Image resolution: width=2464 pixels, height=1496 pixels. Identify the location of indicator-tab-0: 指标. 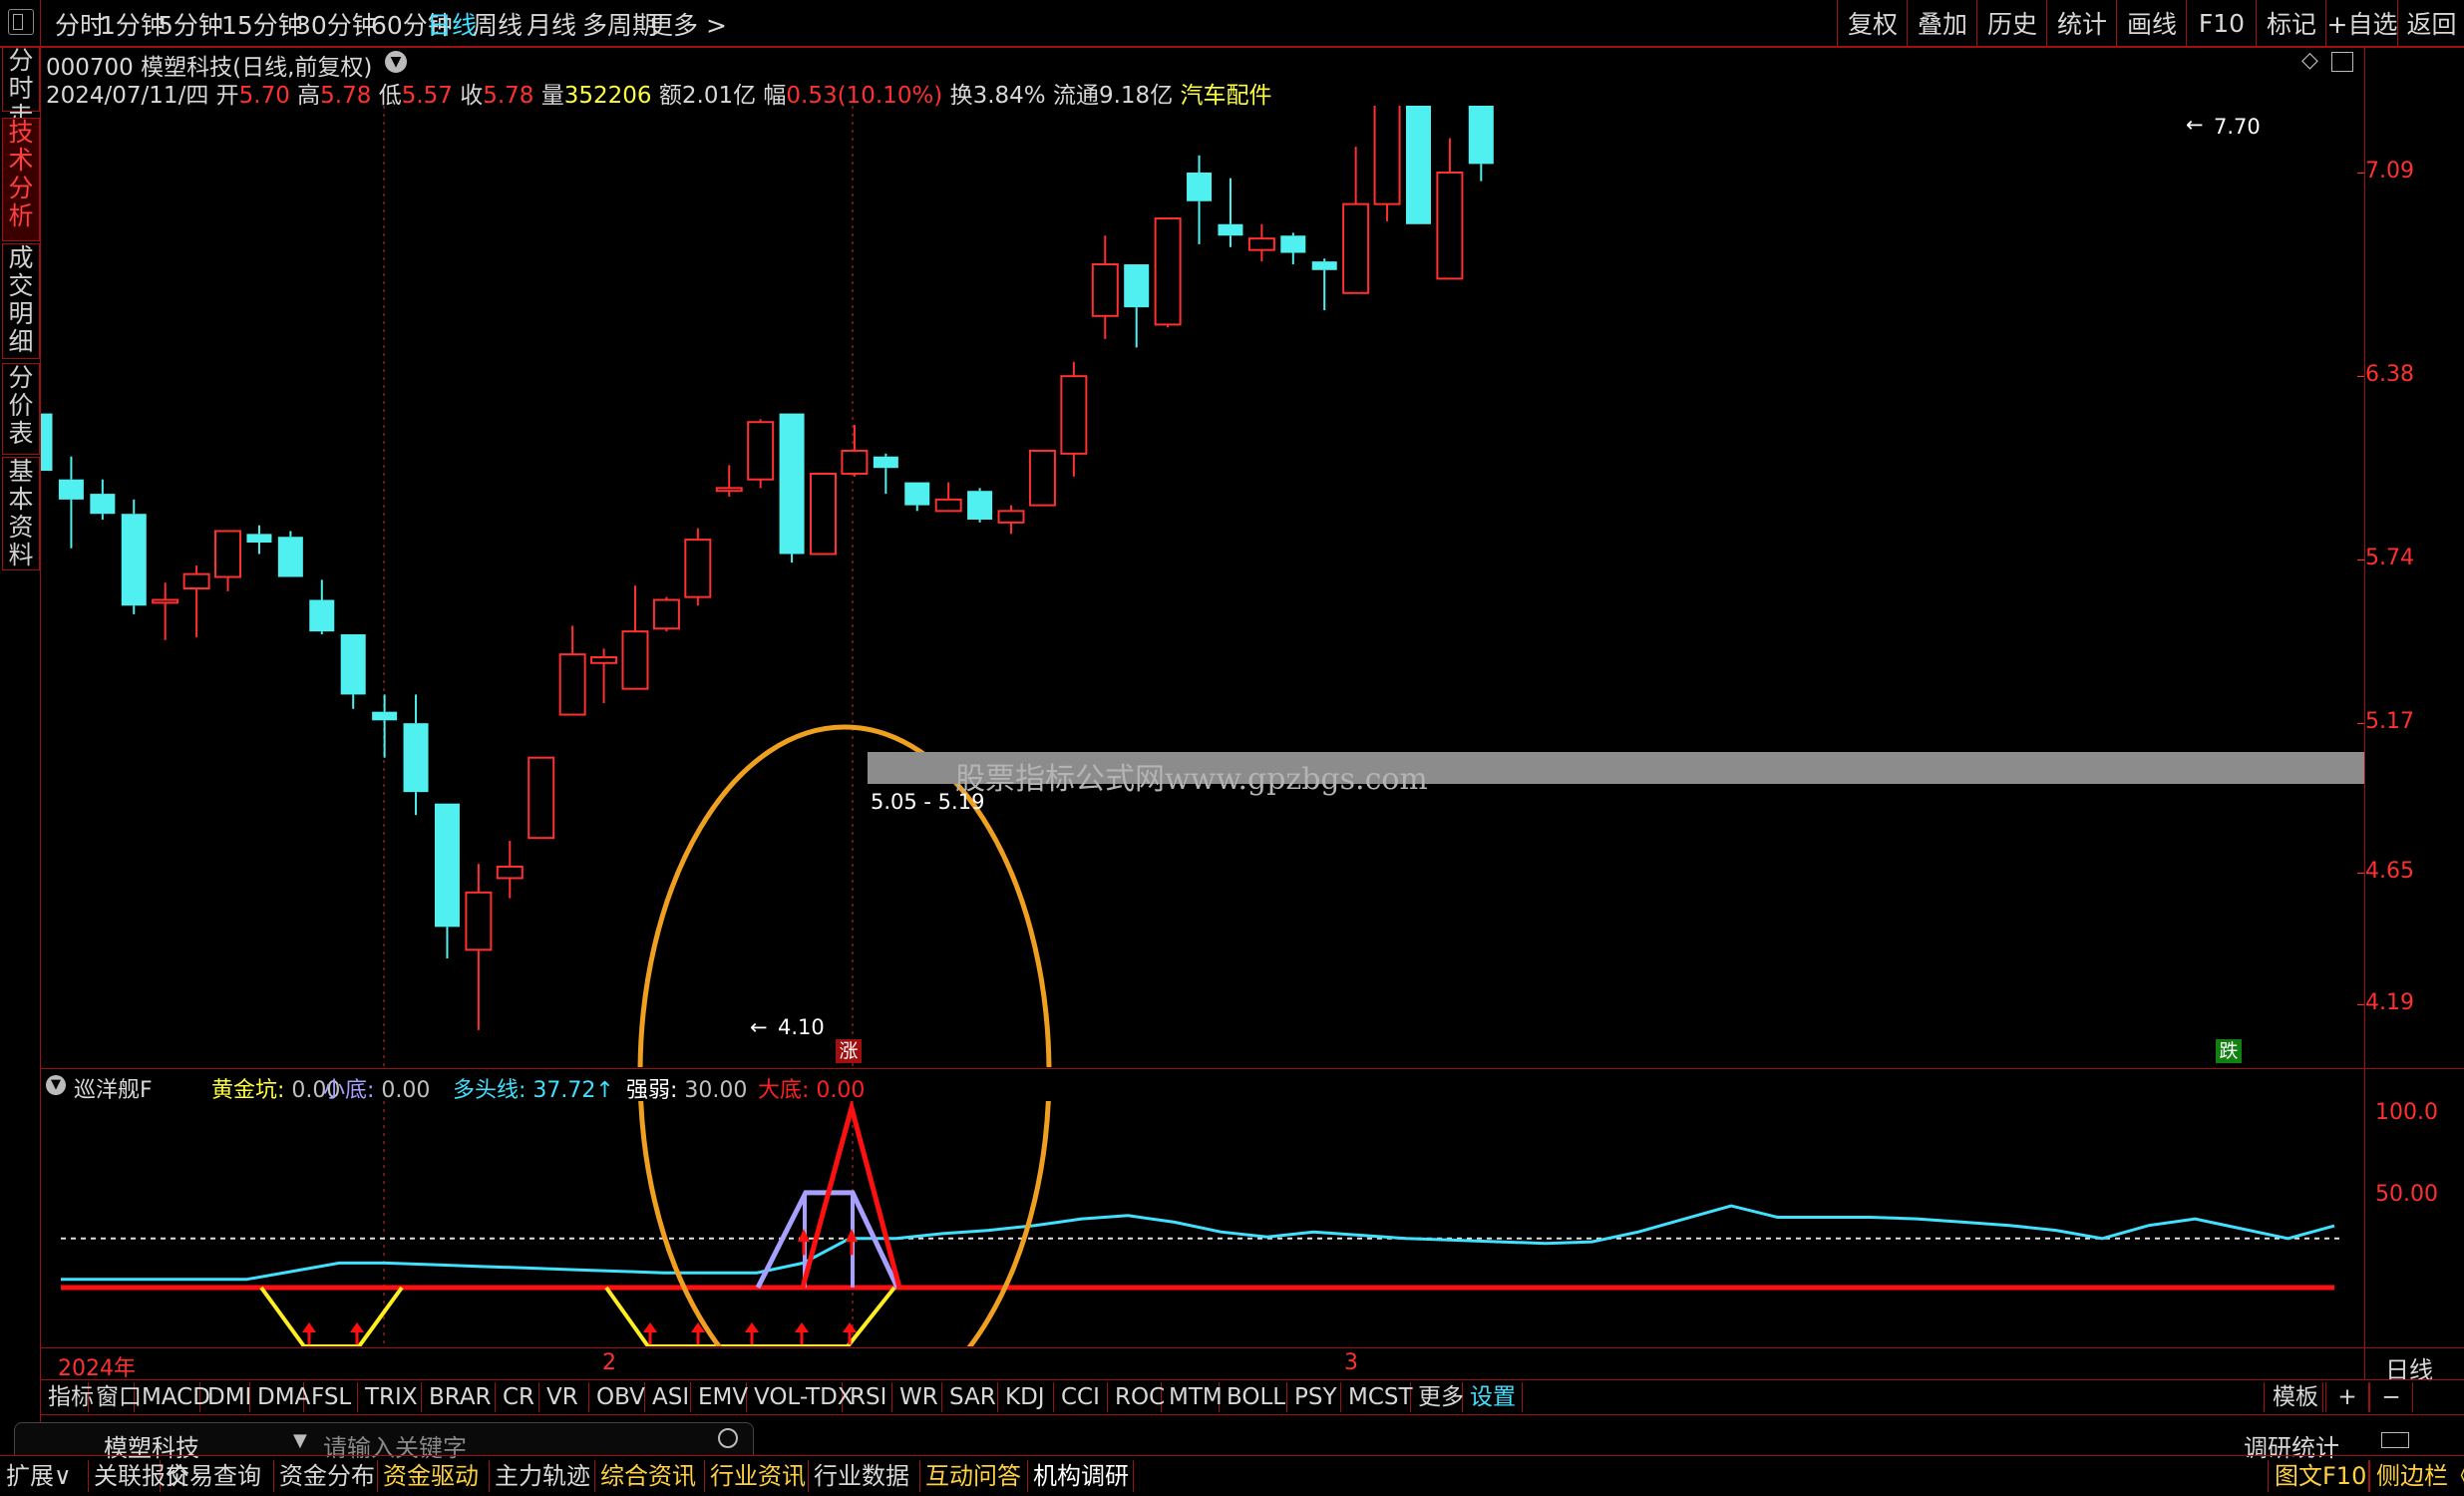
(67, 1397).